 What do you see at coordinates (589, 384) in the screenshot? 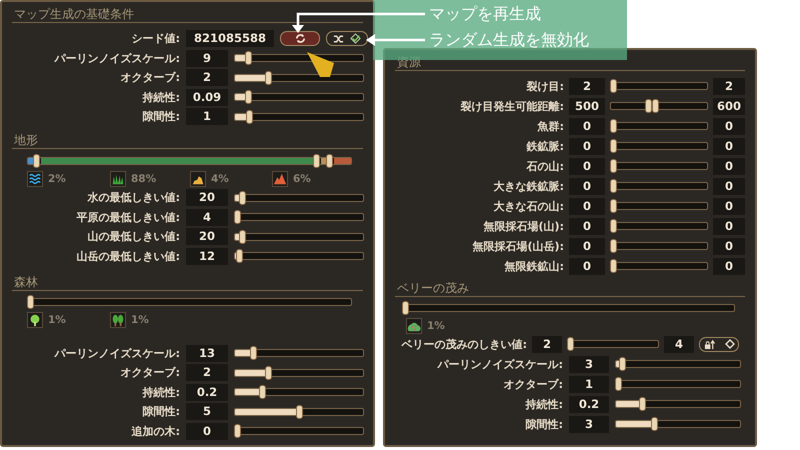
I see `value-field: 1` at bounding box center [589, 384].